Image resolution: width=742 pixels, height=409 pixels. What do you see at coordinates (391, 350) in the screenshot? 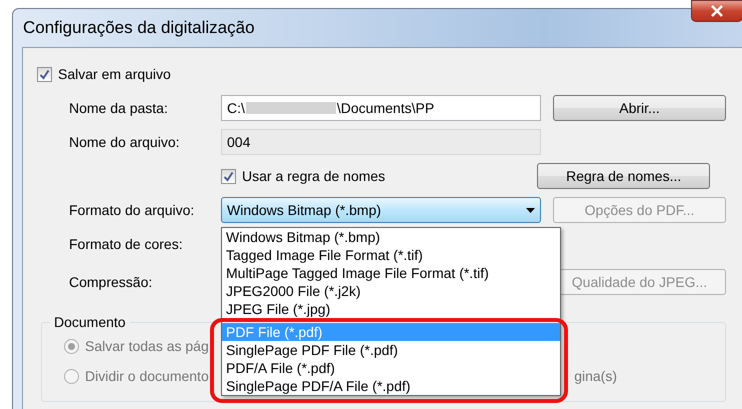
I see `dropdown-option: SinglePage PDF File (*.pdf)` at bounding box center [391, 350].